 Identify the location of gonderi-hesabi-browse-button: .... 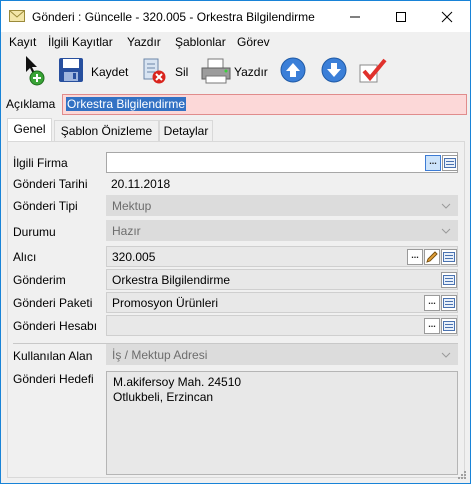
(432, 326).